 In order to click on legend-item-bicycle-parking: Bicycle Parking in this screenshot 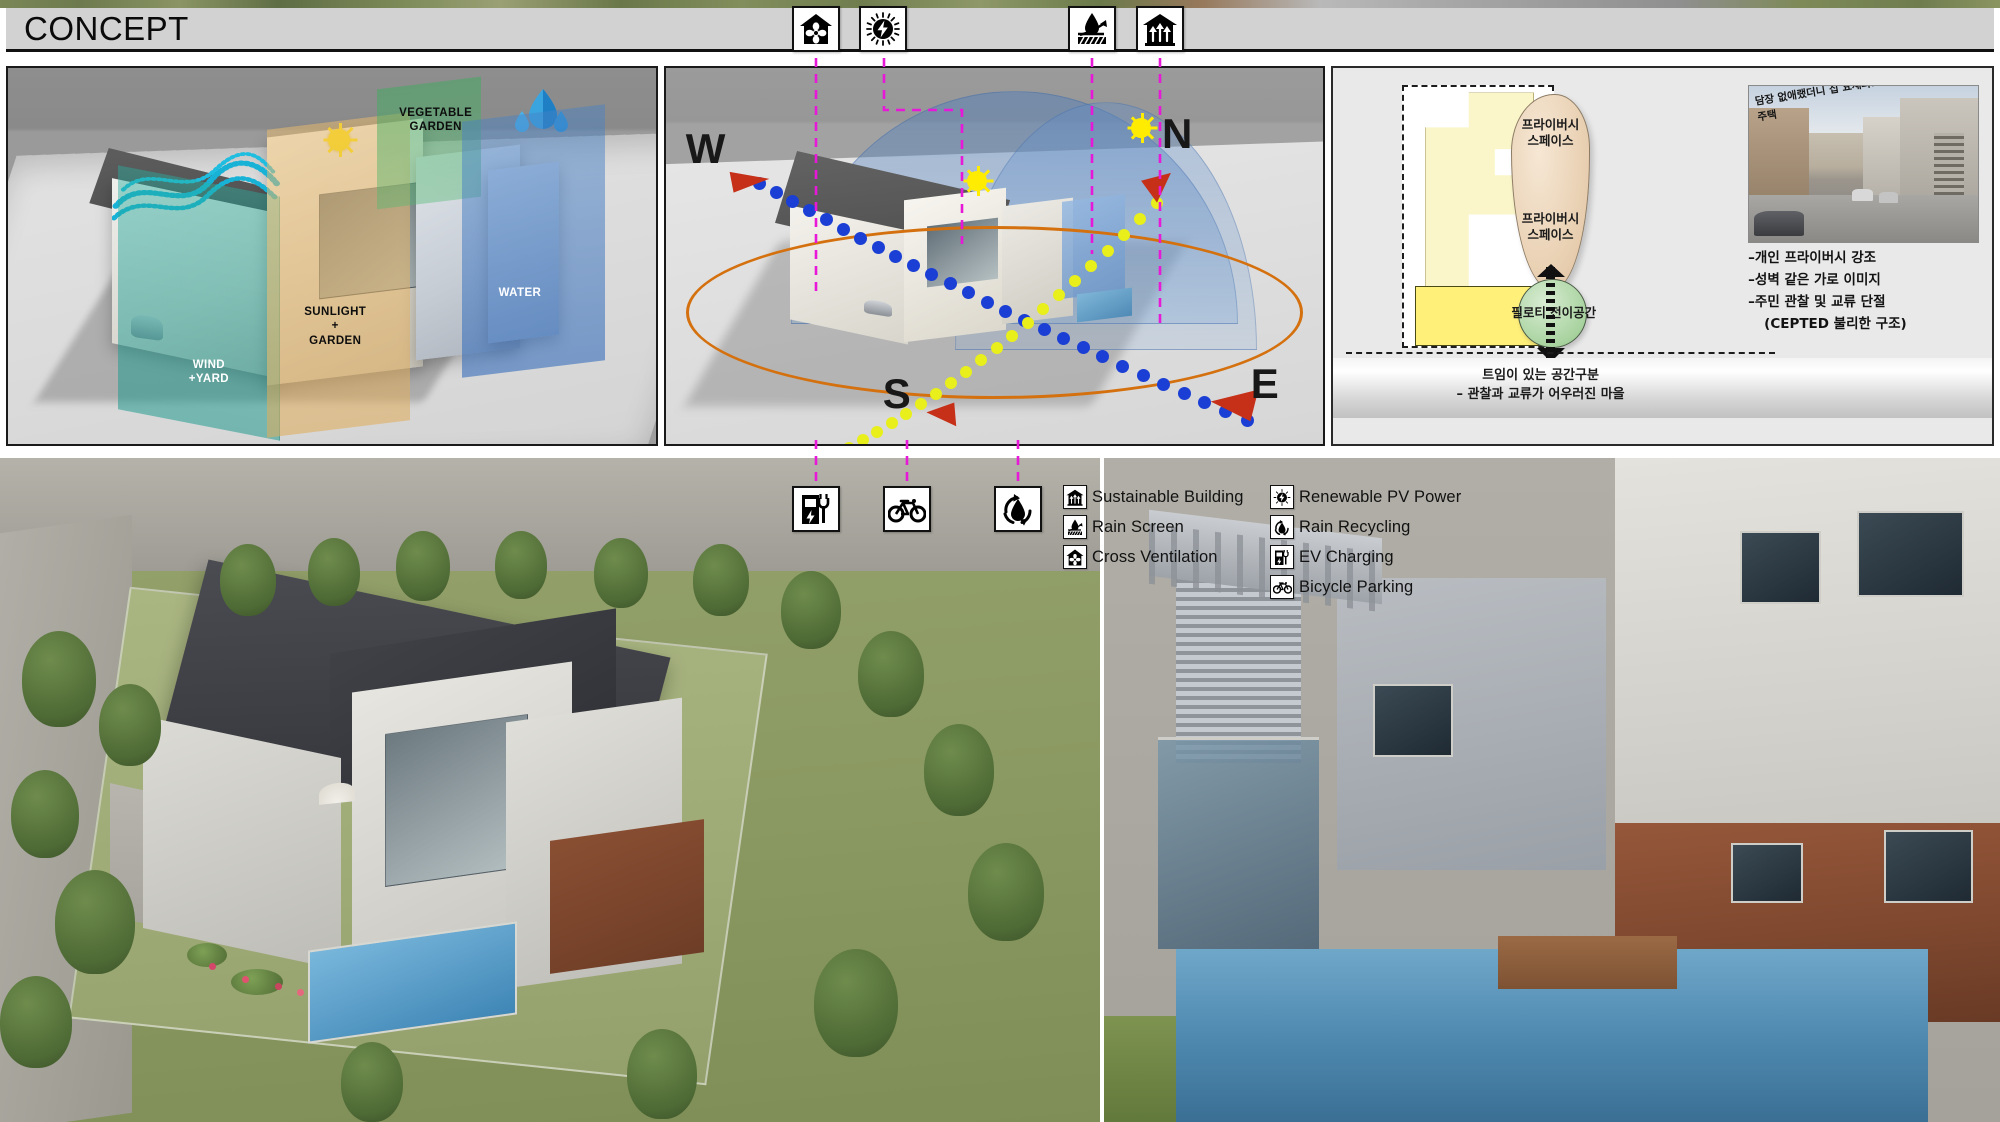, I will do `click(1377, 587)`.